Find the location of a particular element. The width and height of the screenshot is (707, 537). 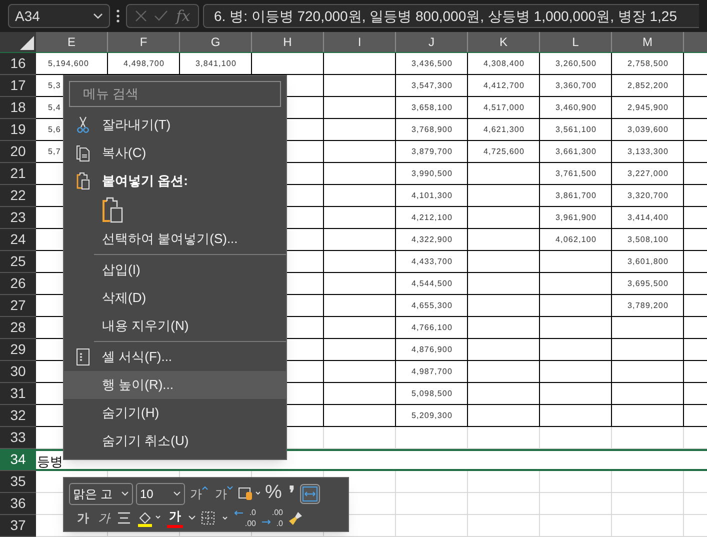

table-cell: 3,661,300 is located at coordinates (576, 152).